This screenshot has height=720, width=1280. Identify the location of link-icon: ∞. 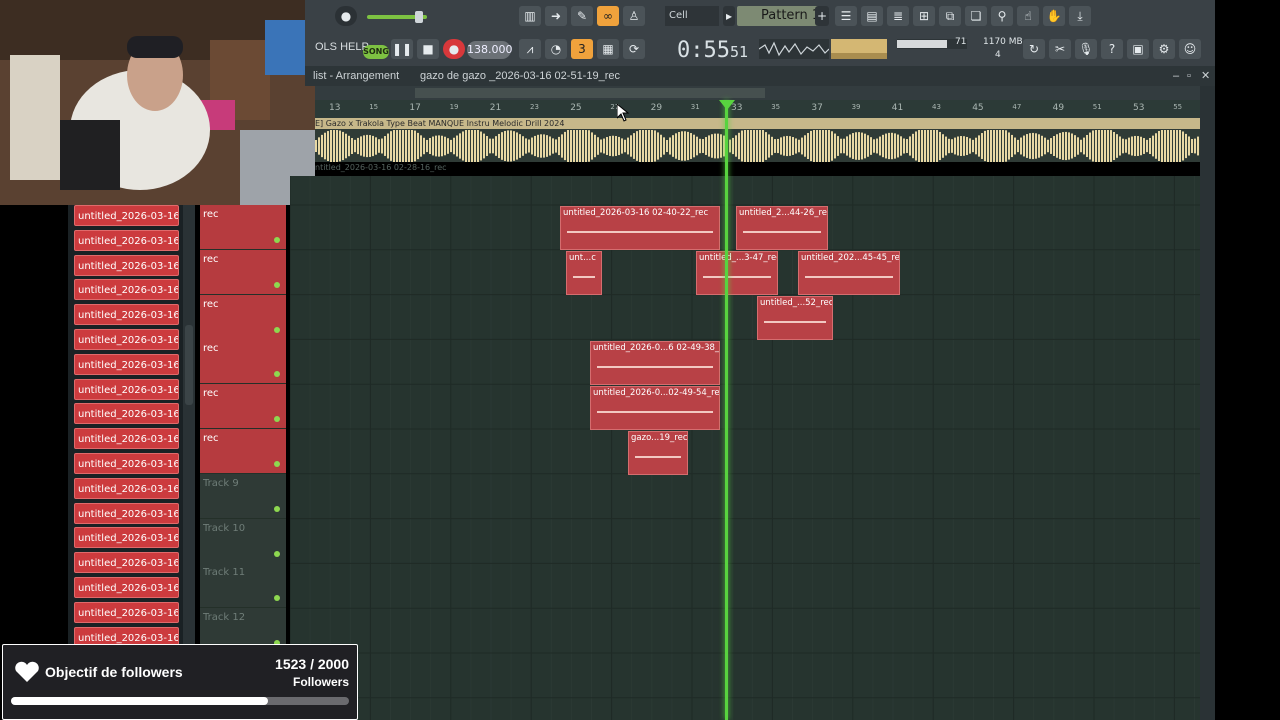
(608, 16).